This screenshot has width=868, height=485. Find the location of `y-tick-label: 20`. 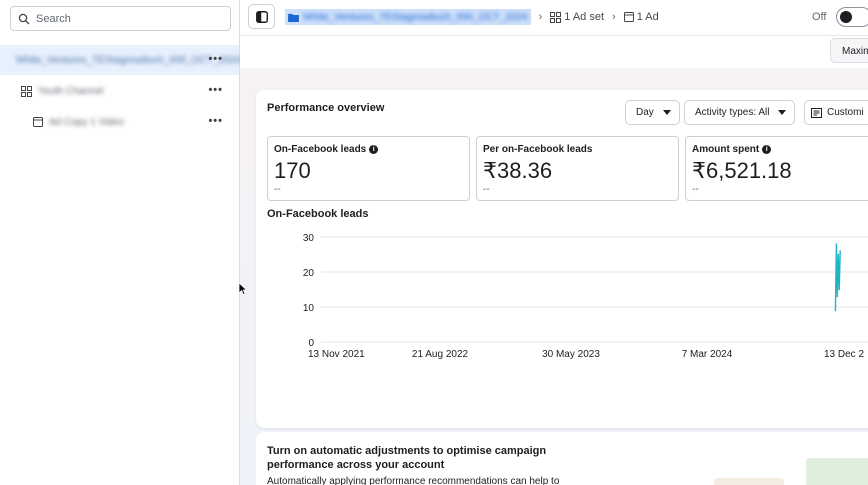

y-tick-label: 20 is located at coordinates (309, 273).